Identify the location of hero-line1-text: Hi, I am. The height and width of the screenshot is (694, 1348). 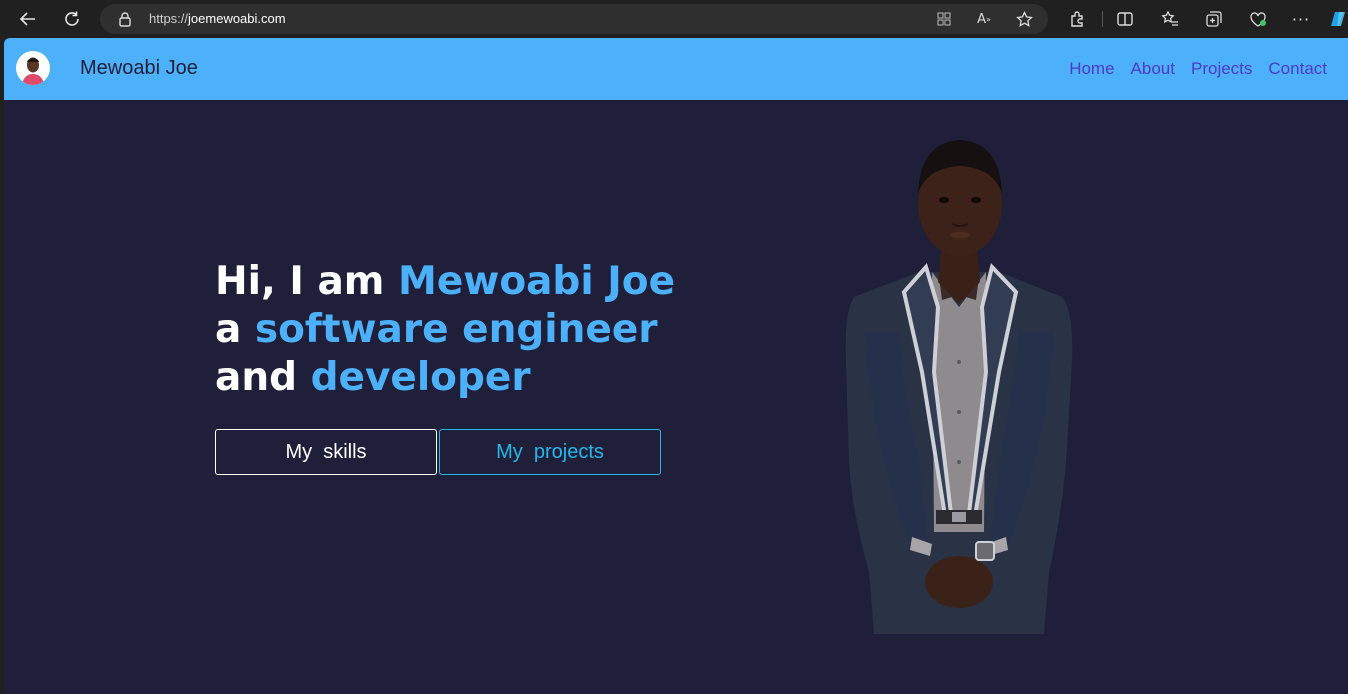
(307, 281).